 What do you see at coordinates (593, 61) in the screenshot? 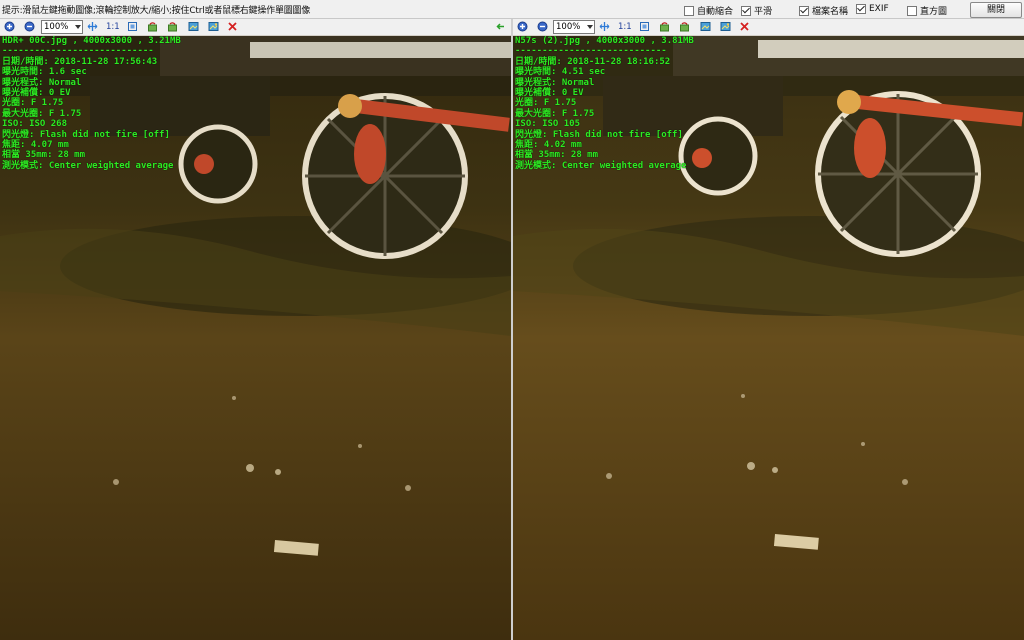
I see `exif-line: 日期/時間: 2018-11-28 18:16:52` at bounding box center [593, 61].